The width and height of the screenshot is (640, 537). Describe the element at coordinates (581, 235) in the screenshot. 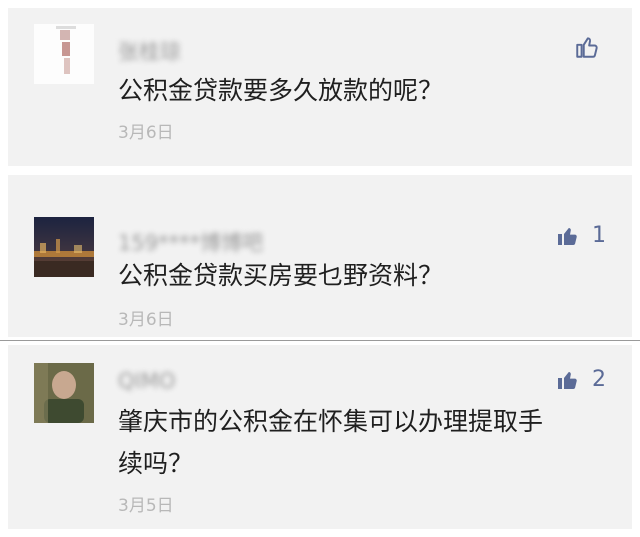

I see `like-button: 1` at that location.